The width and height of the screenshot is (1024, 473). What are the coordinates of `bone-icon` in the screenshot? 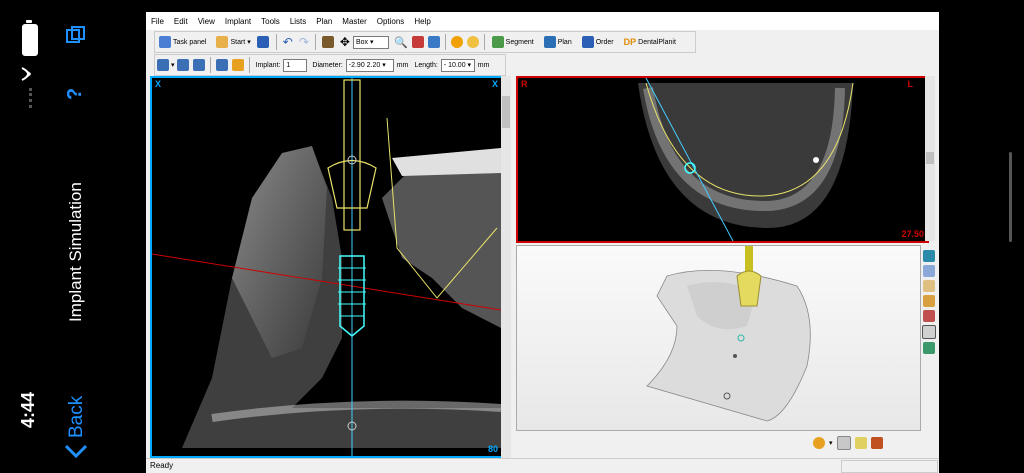 It's located at (929, 271).